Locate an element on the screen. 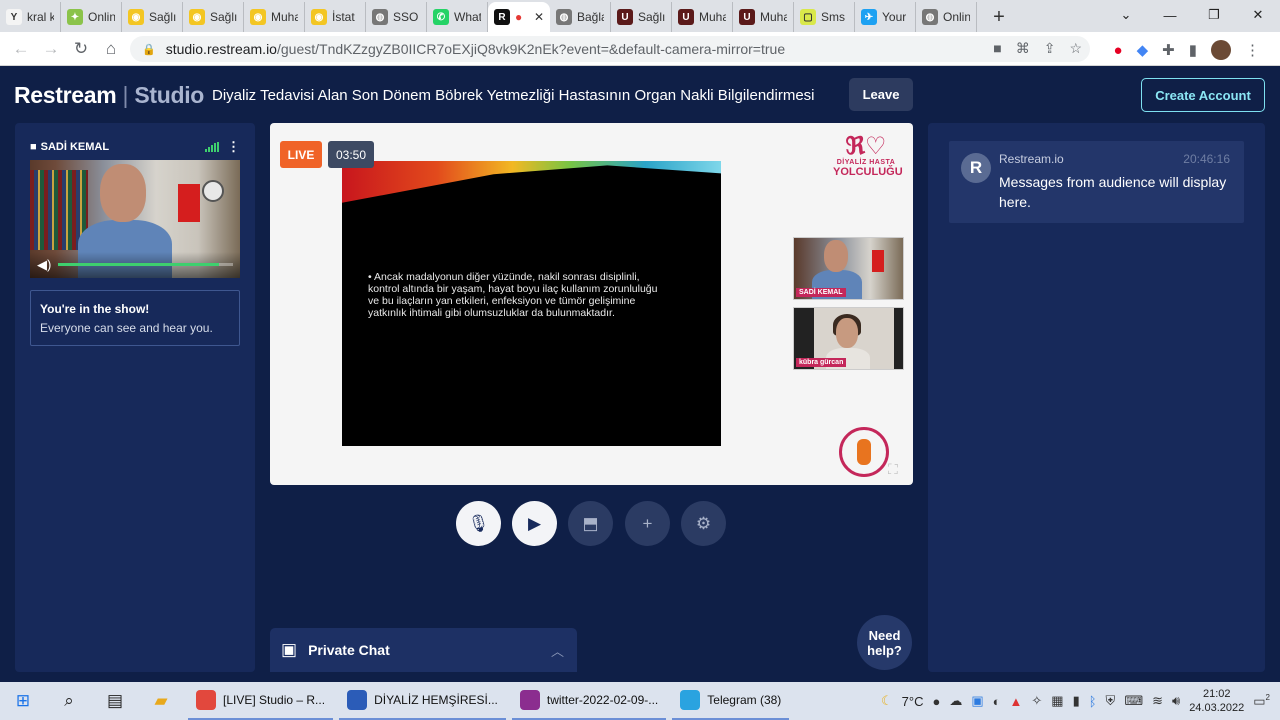 The height and width of the screenshot is (720, 1280). tab-label: Onlin is located at coordinates (101, 17).